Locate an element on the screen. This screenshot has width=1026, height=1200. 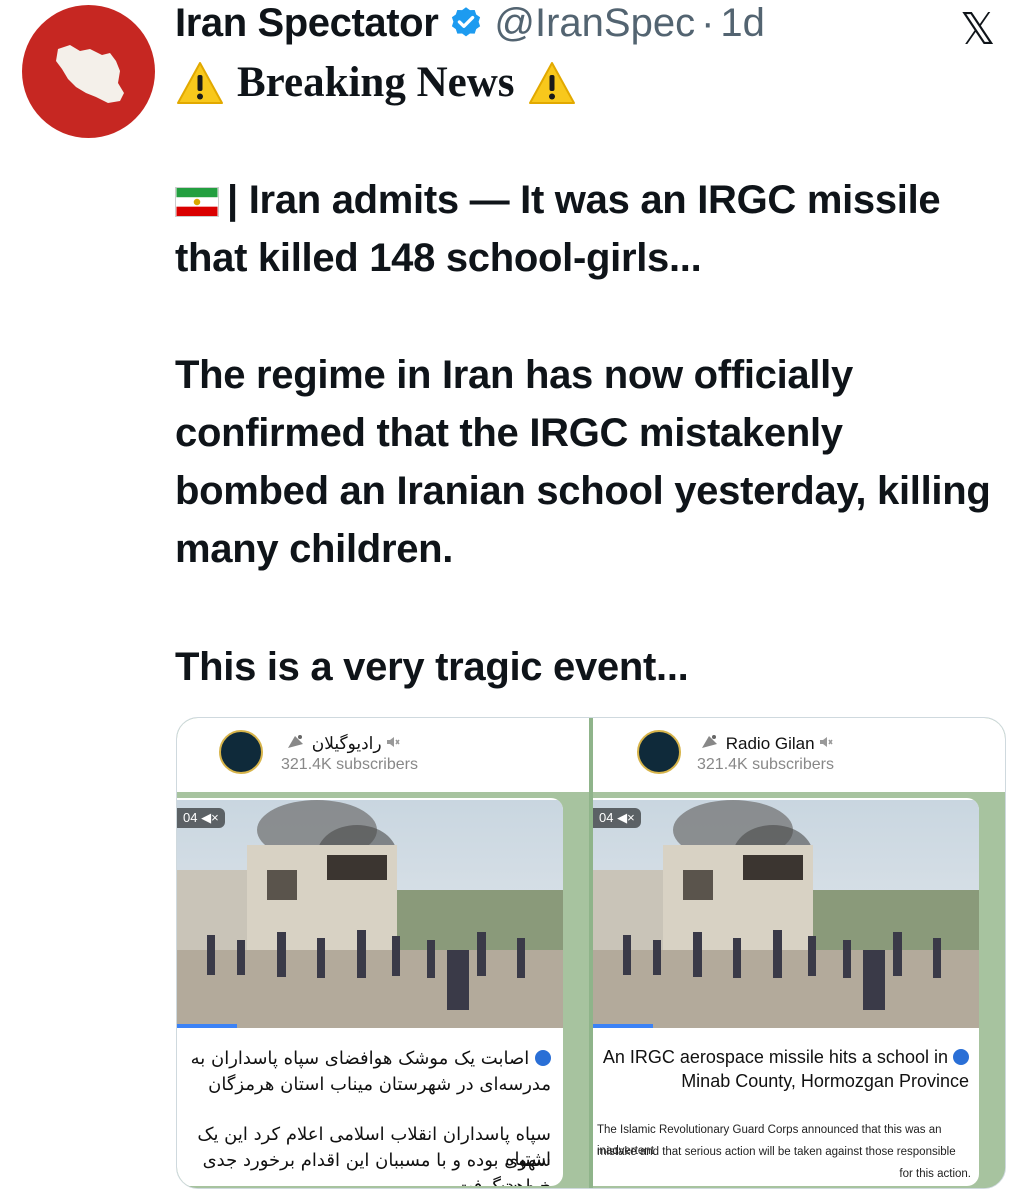
caption-line: اصابت یک موشک هوافضای سپاه پاسداران به is located at coordinates (360, 1058).